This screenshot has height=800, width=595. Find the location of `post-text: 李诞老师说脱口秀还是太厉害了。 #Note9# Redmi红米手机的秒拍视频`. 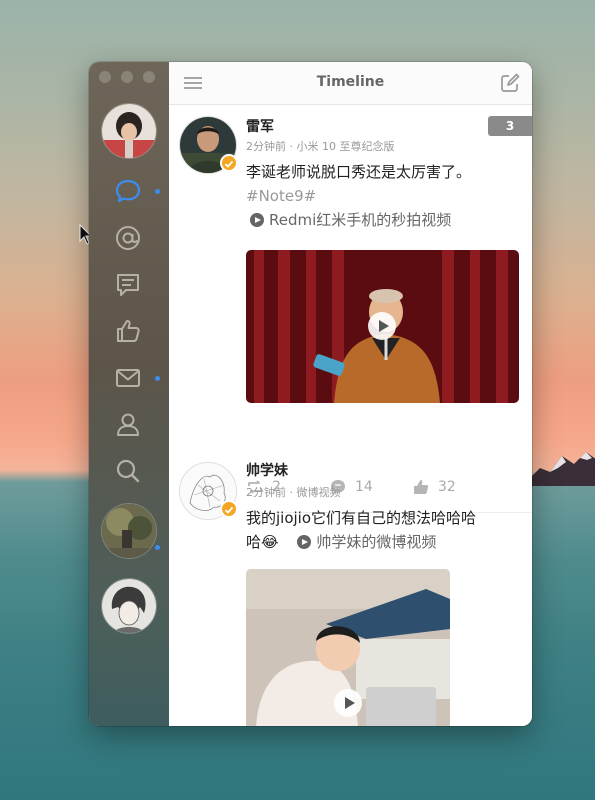

post-text: 李诞老师说脱口秀还是太厉害了。 #Note9# Redmi红米手机的秒拍视频 is located at coordinates (386, 196).